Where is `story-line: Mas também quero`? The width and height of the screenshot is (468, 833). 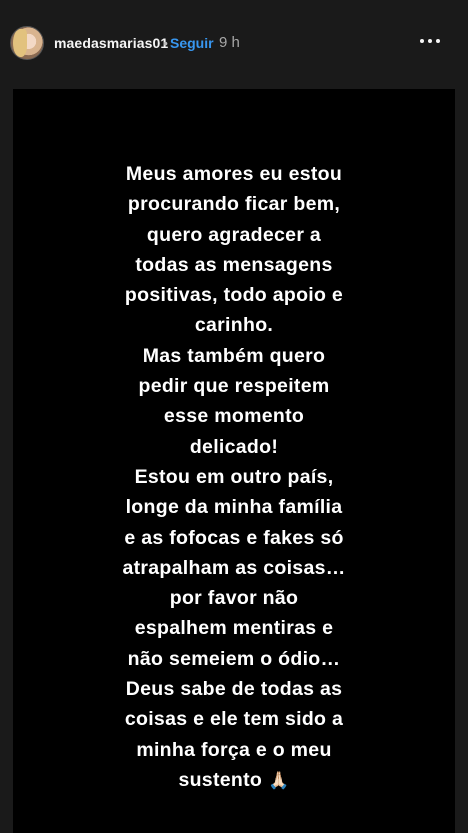 story-line: Mas também quero is located at coordinates (234, 355).